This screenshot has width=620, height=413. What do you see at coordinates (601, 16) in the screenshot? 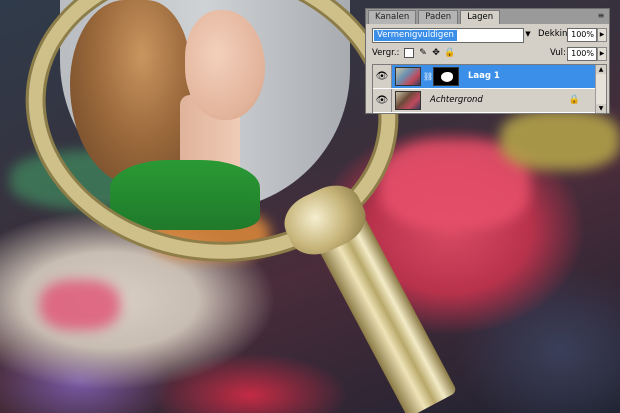
I see `panel-menu-icon: ≡` at bounding box center [601, 16].